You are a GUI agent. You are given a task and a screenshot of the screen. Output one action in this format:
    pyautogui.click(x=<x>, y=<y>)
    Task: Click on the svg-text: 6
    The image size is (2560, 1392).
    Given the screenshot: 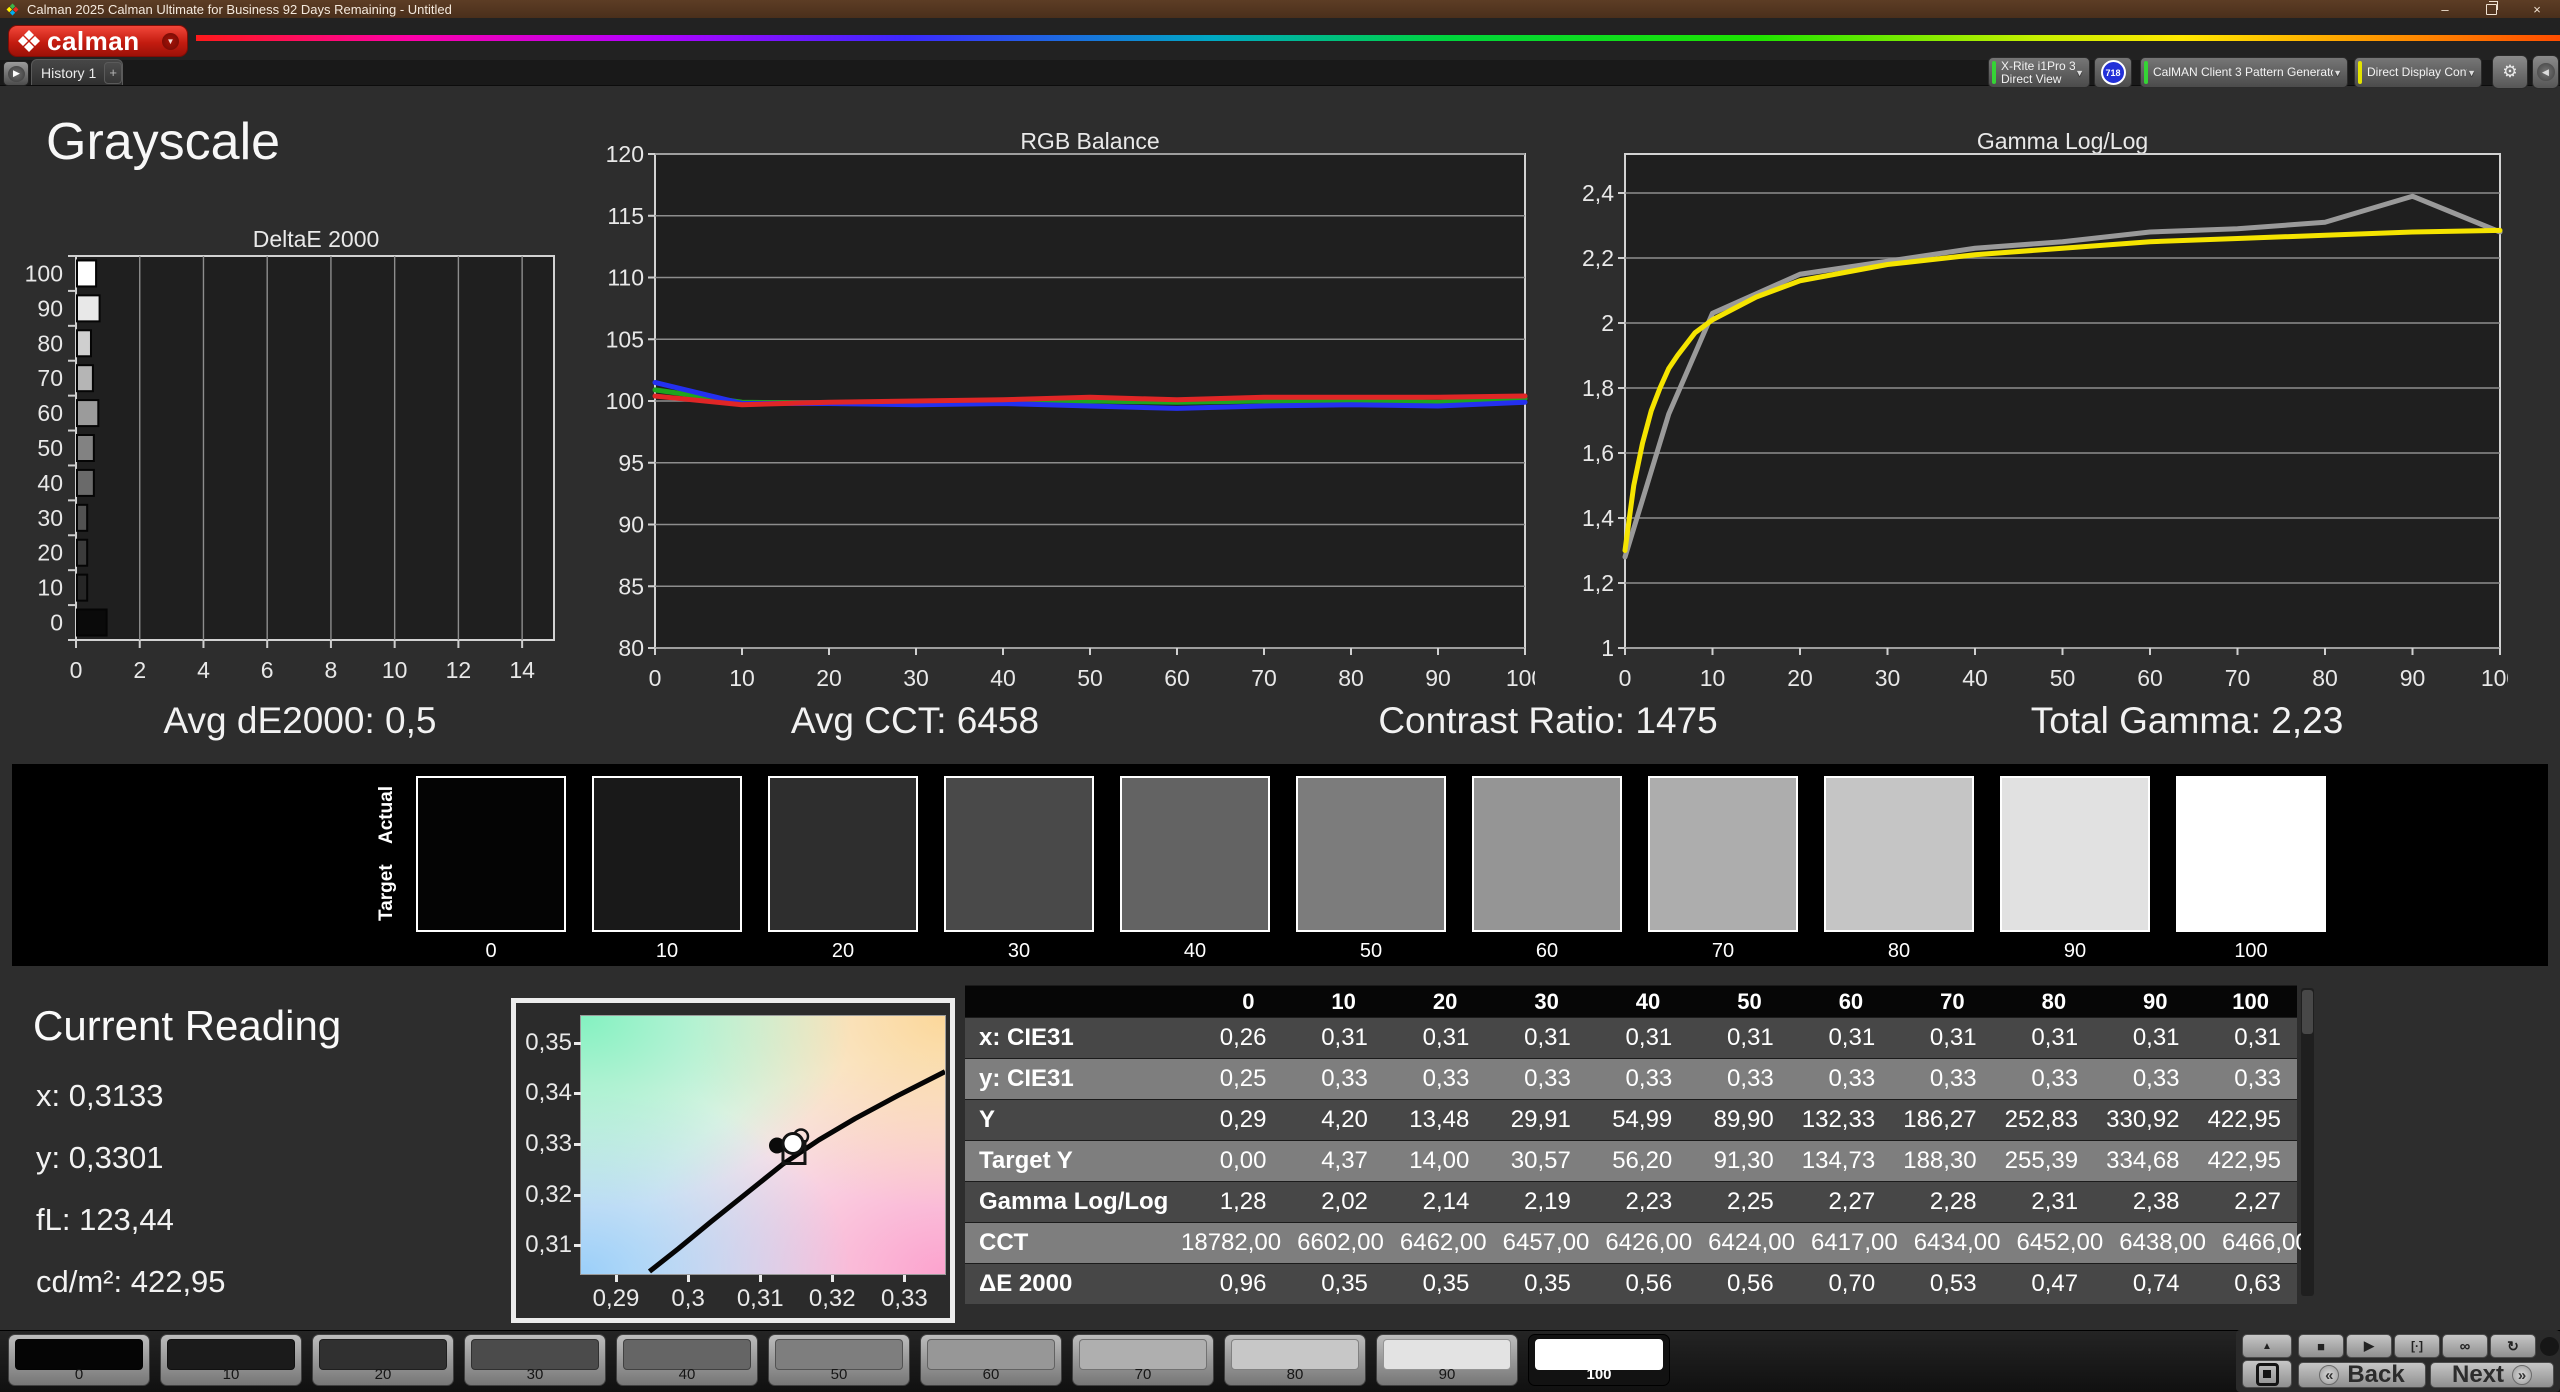 What is the action you would take?
    pyautogui.click(x=267, y=670)
    